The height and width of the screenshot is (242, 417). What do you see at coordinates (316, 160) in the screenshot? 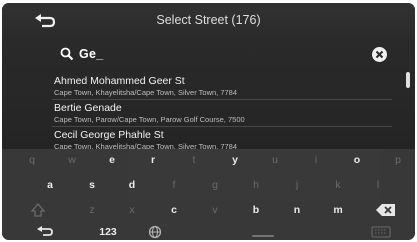
I see `key-i: i` at bounding box center [316, 160].